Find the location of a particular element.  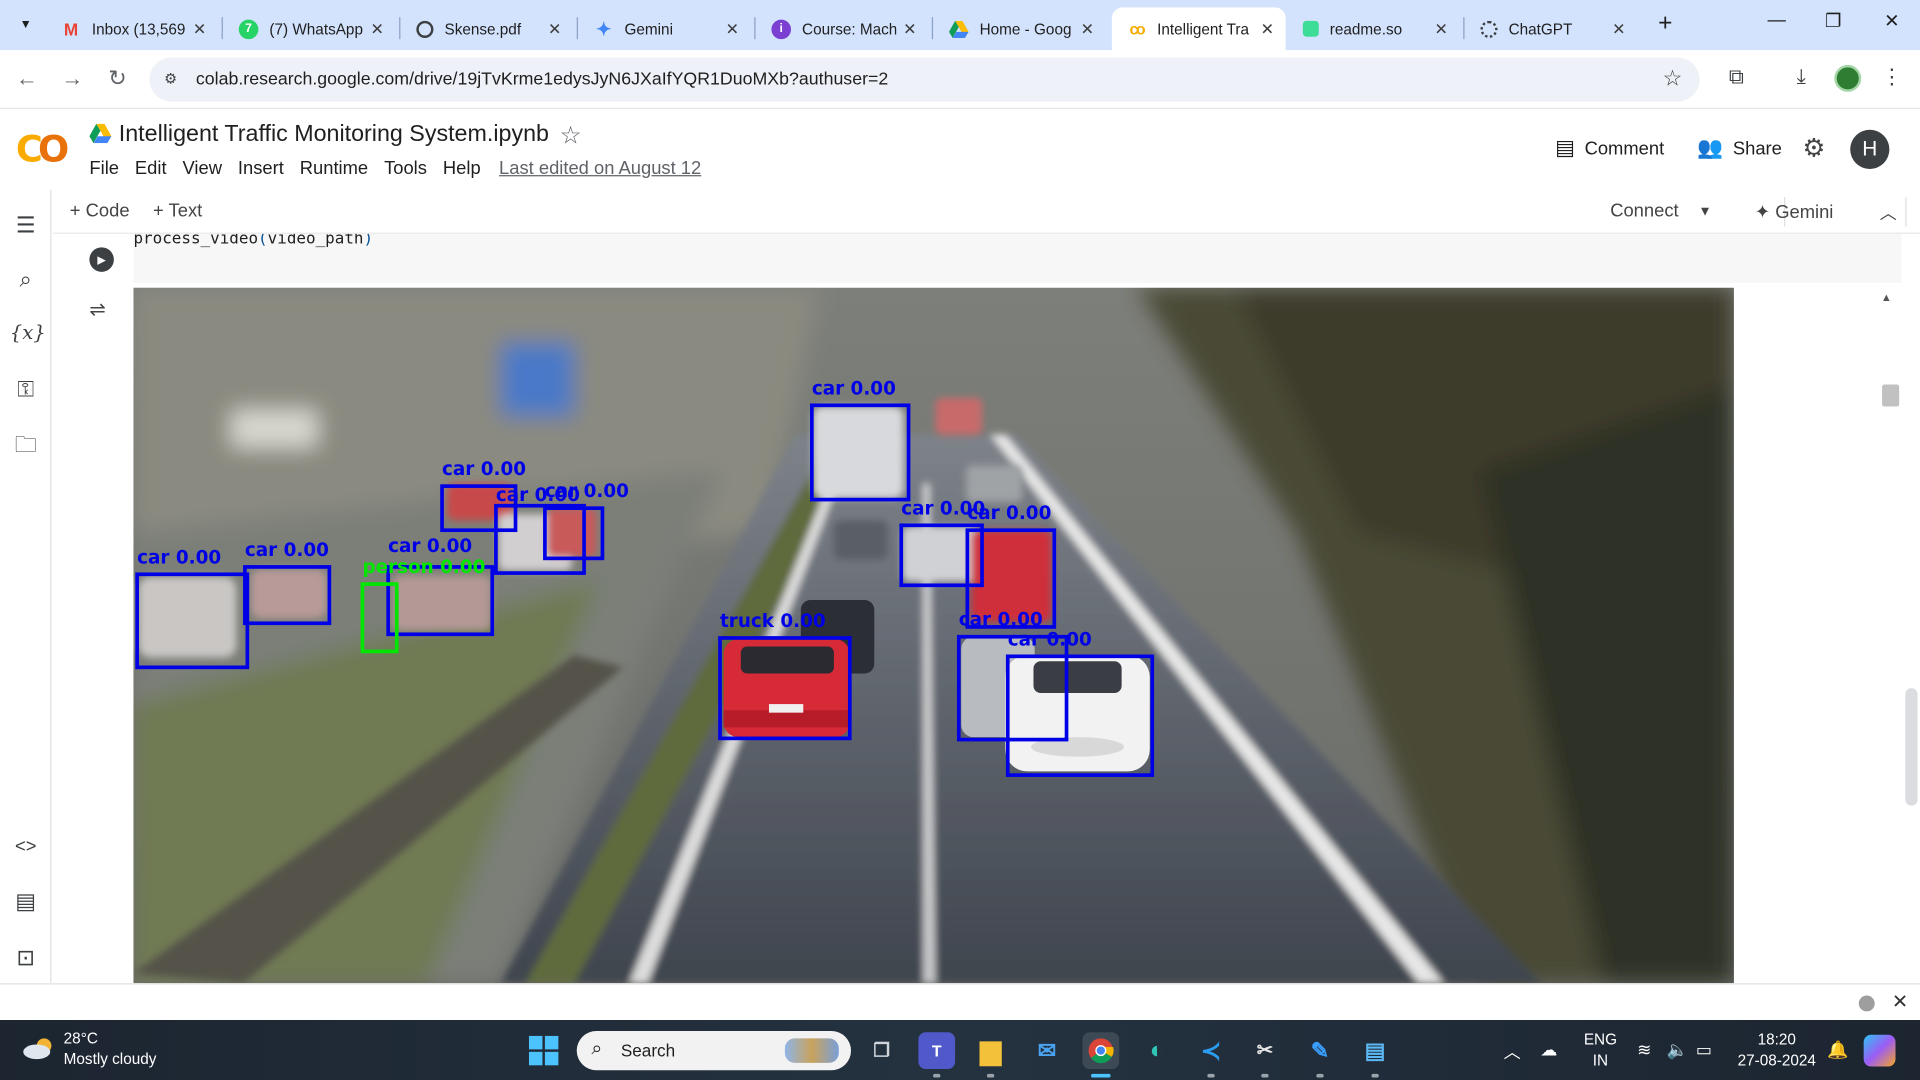

region-indicator: IN is located at coordinates (1600, 1060).